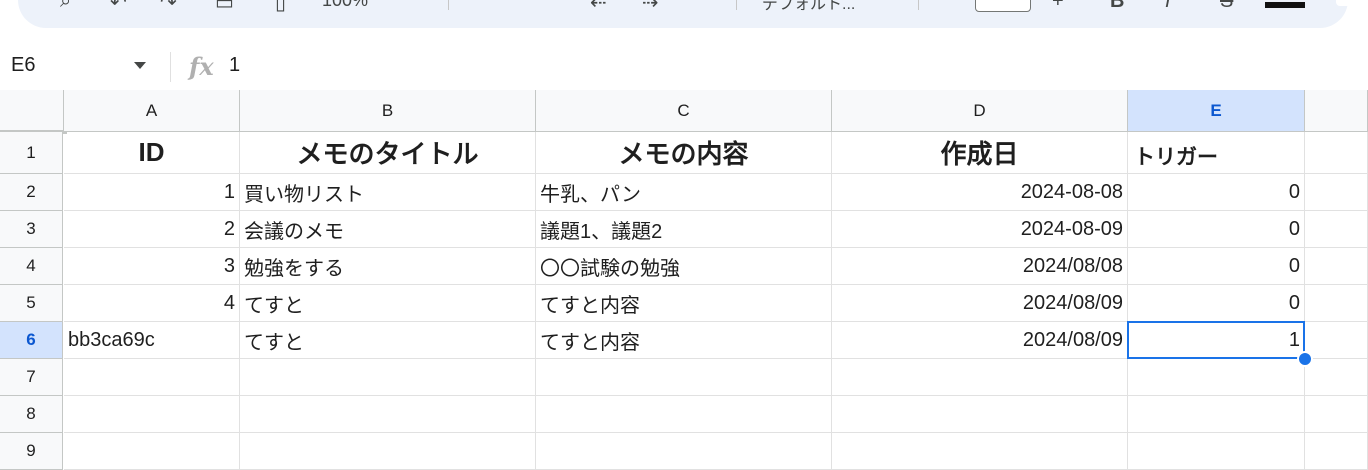  I want to click on cell-d9, so click(980, 451).